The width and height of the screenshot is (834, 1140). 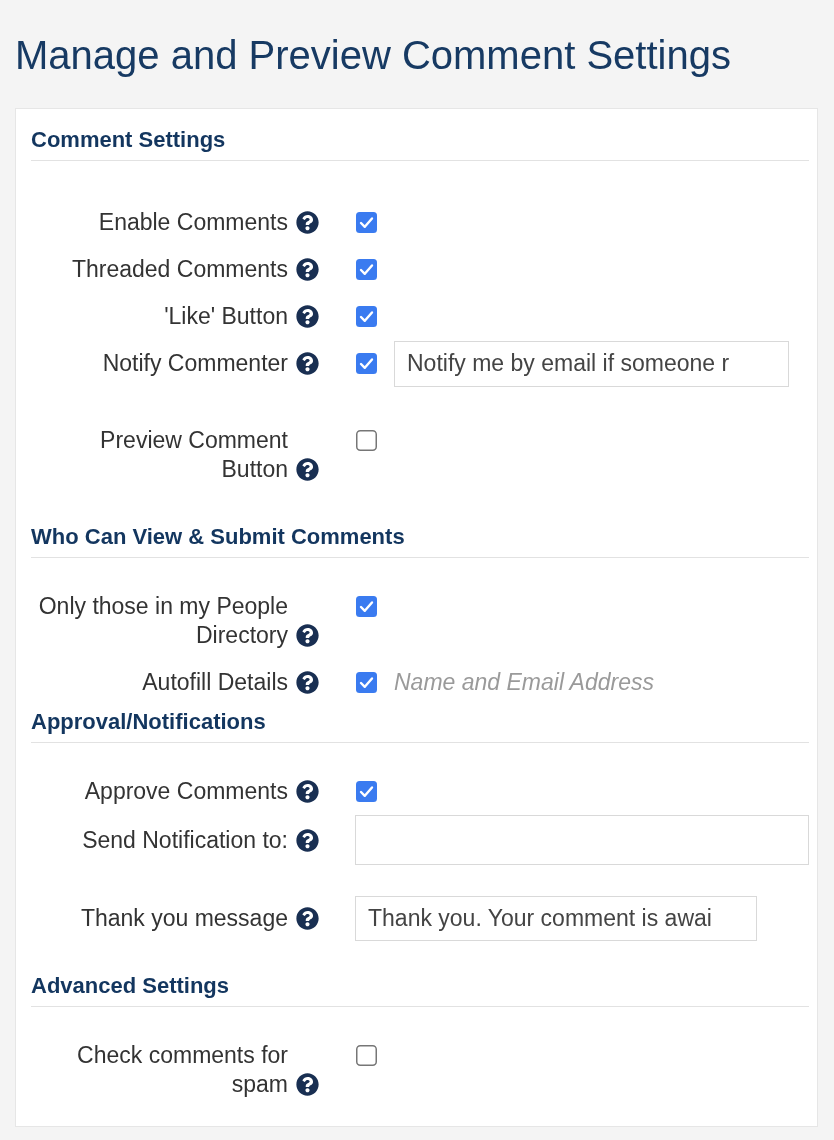 I want to click on setting-label: Check comments for spam, so click(x=182, y=1070).